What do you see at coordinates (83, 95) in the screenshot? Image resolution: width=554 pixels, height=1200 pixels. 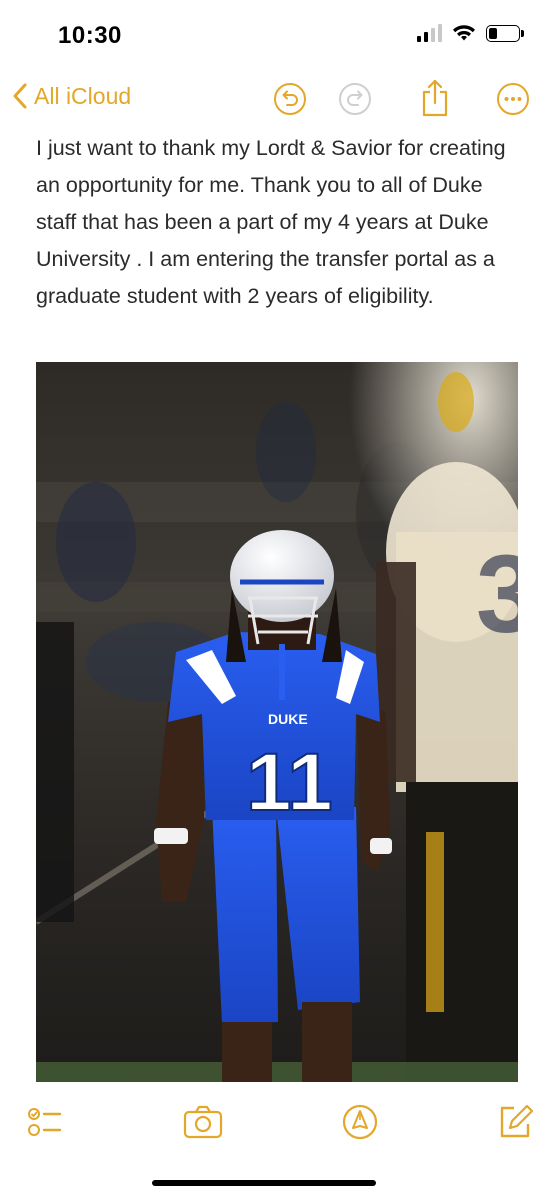 I see `back-label: All iCloud` at bounding box center [83, 95].